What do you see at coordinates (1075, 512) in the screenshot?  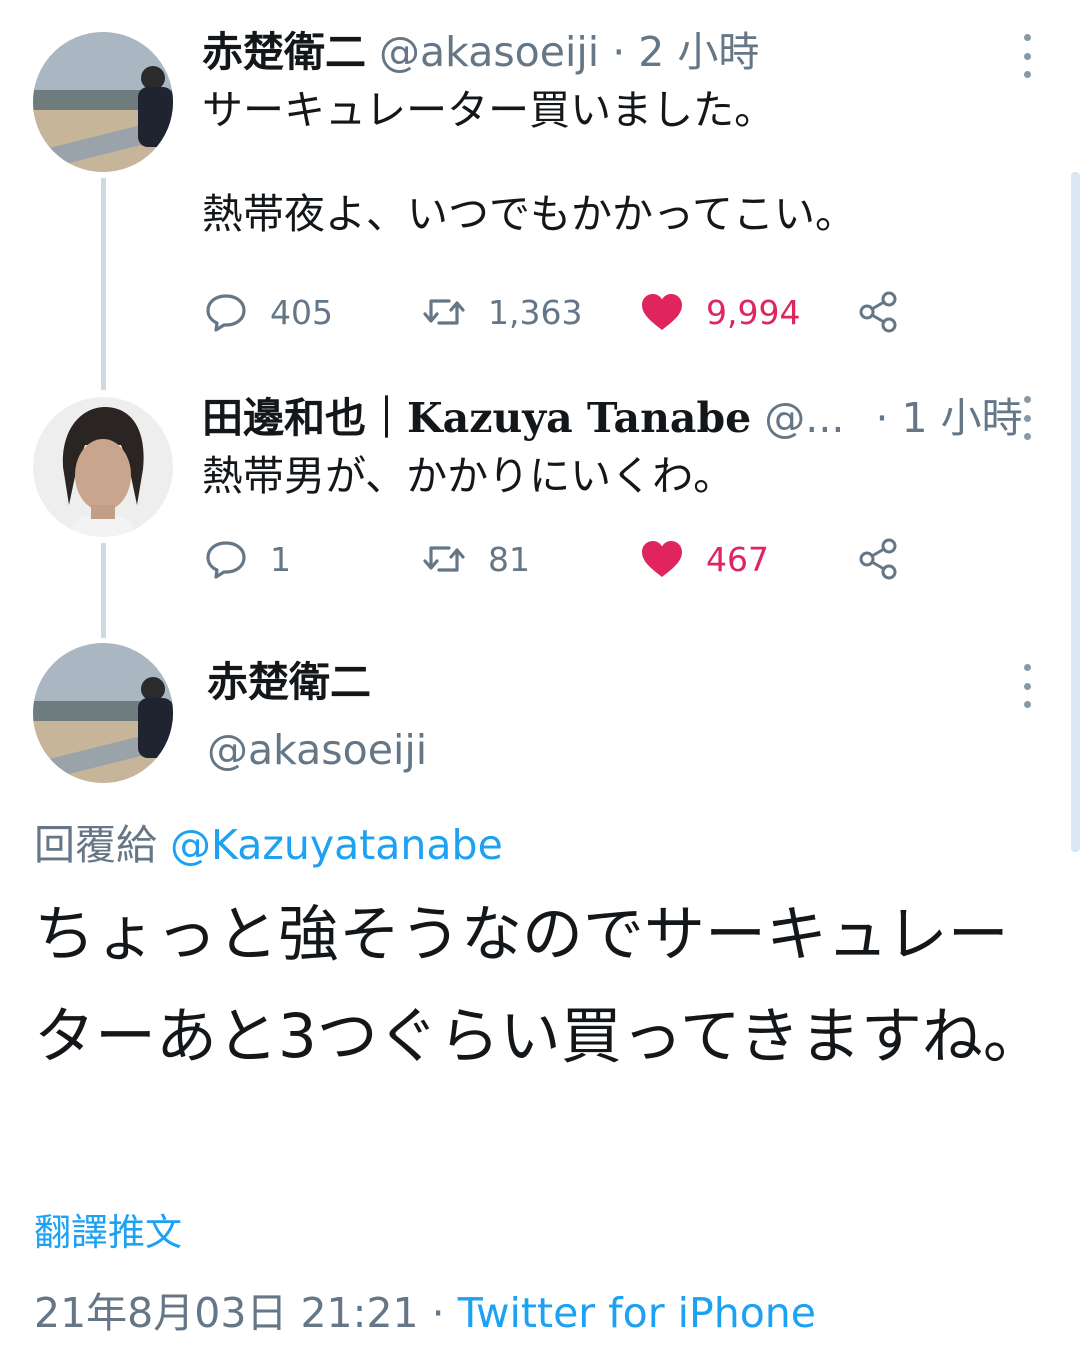 I see `scrollbar` at bounding box center [1075, 512].